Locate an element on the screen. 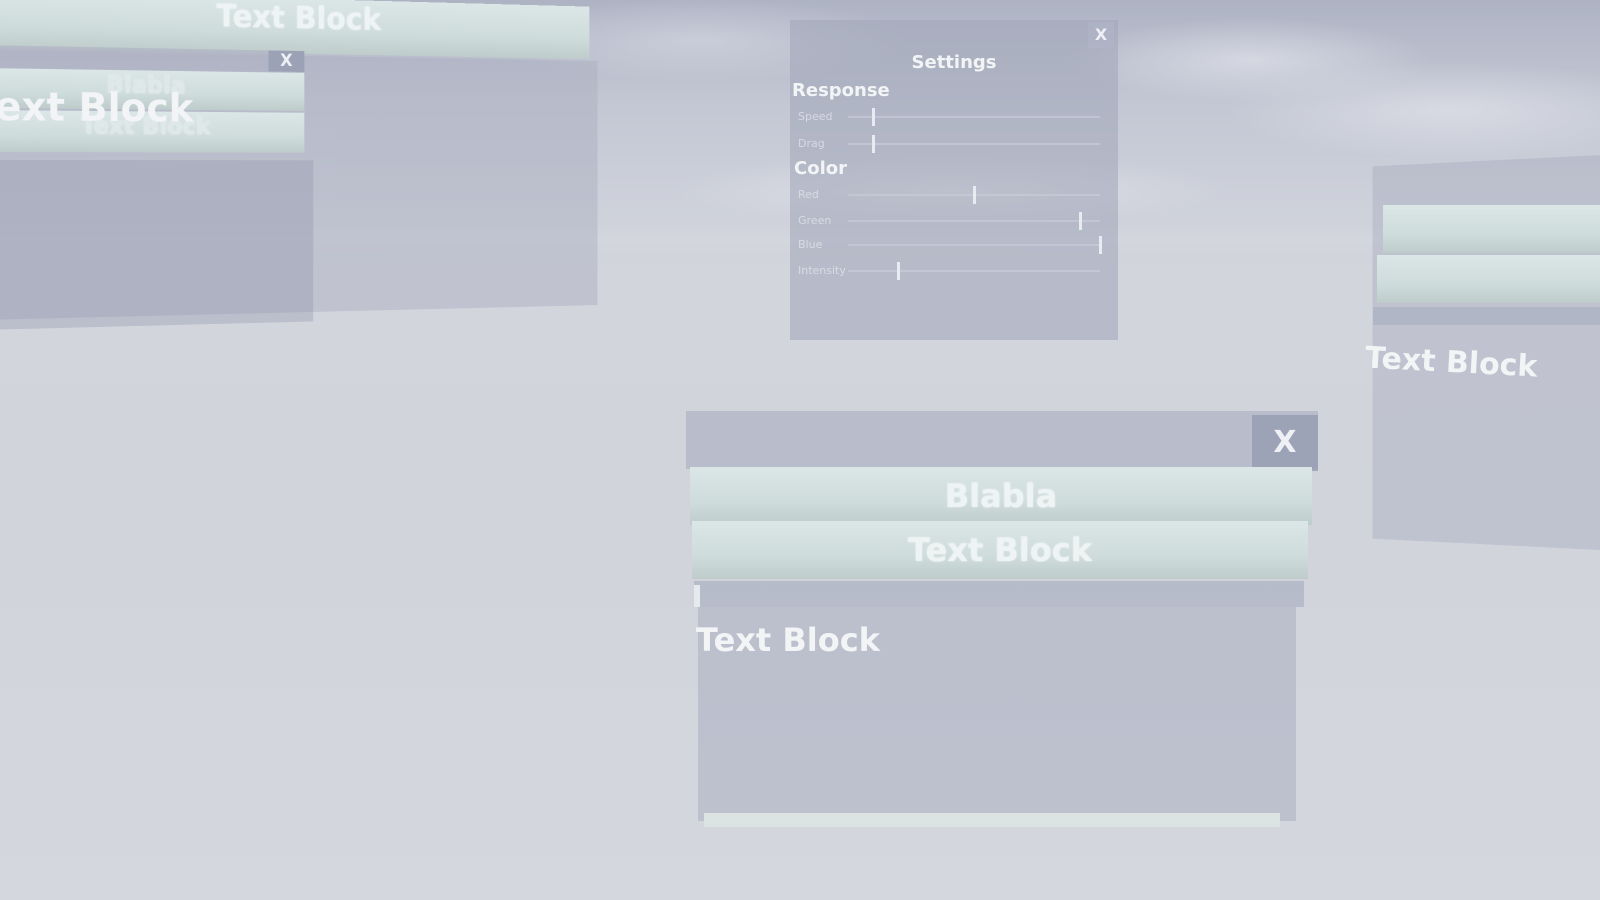  left-inner-large-text: ext Block is located at coordinates (97, 108).